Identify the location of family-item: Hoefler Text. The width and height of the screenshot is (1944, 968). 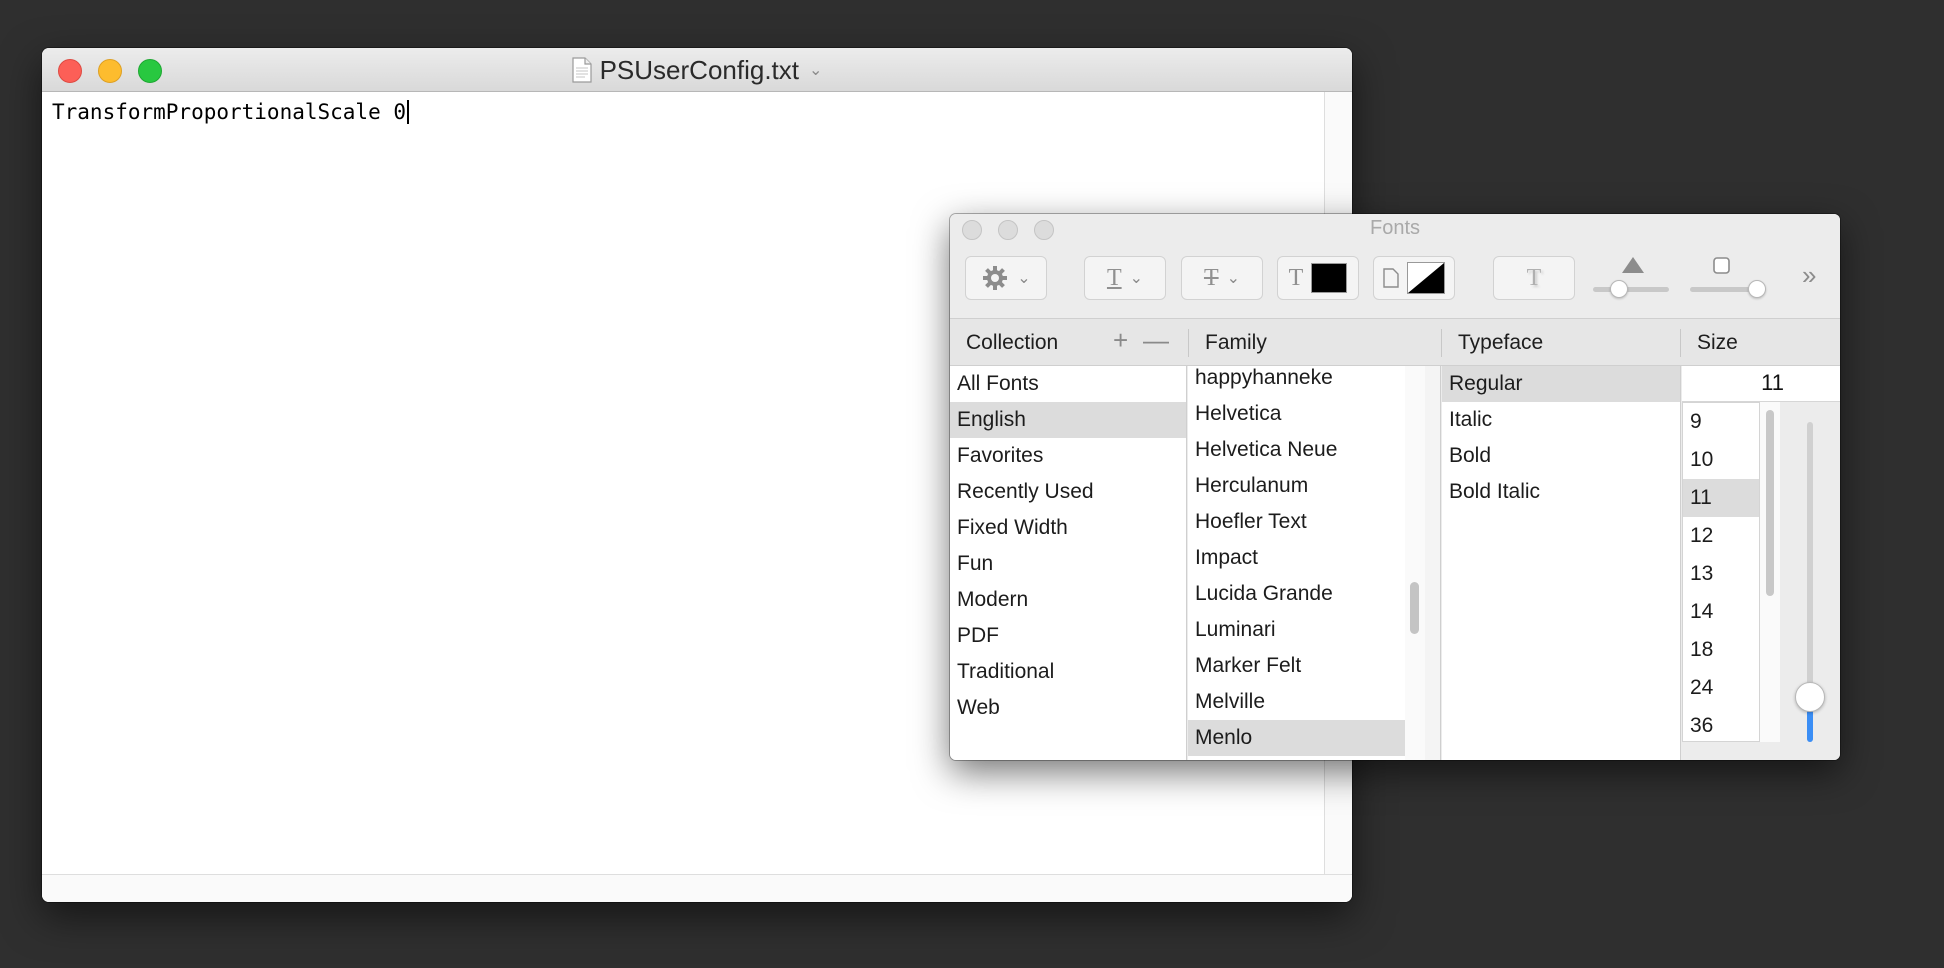
(1296, 522).